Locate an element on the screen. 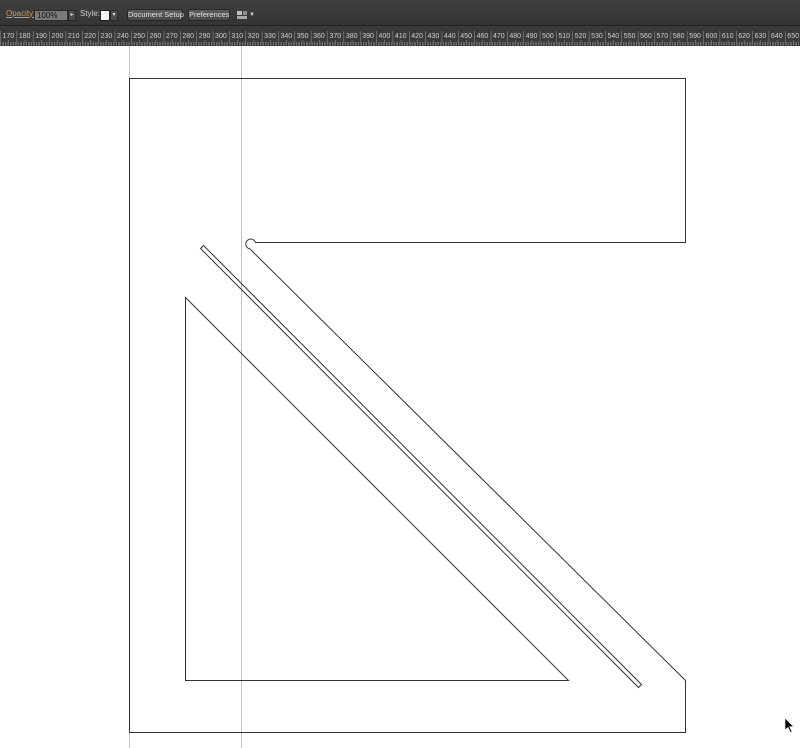 The image size is (800, 748). ruler-label: 290 is located at coordinates (205, 36).